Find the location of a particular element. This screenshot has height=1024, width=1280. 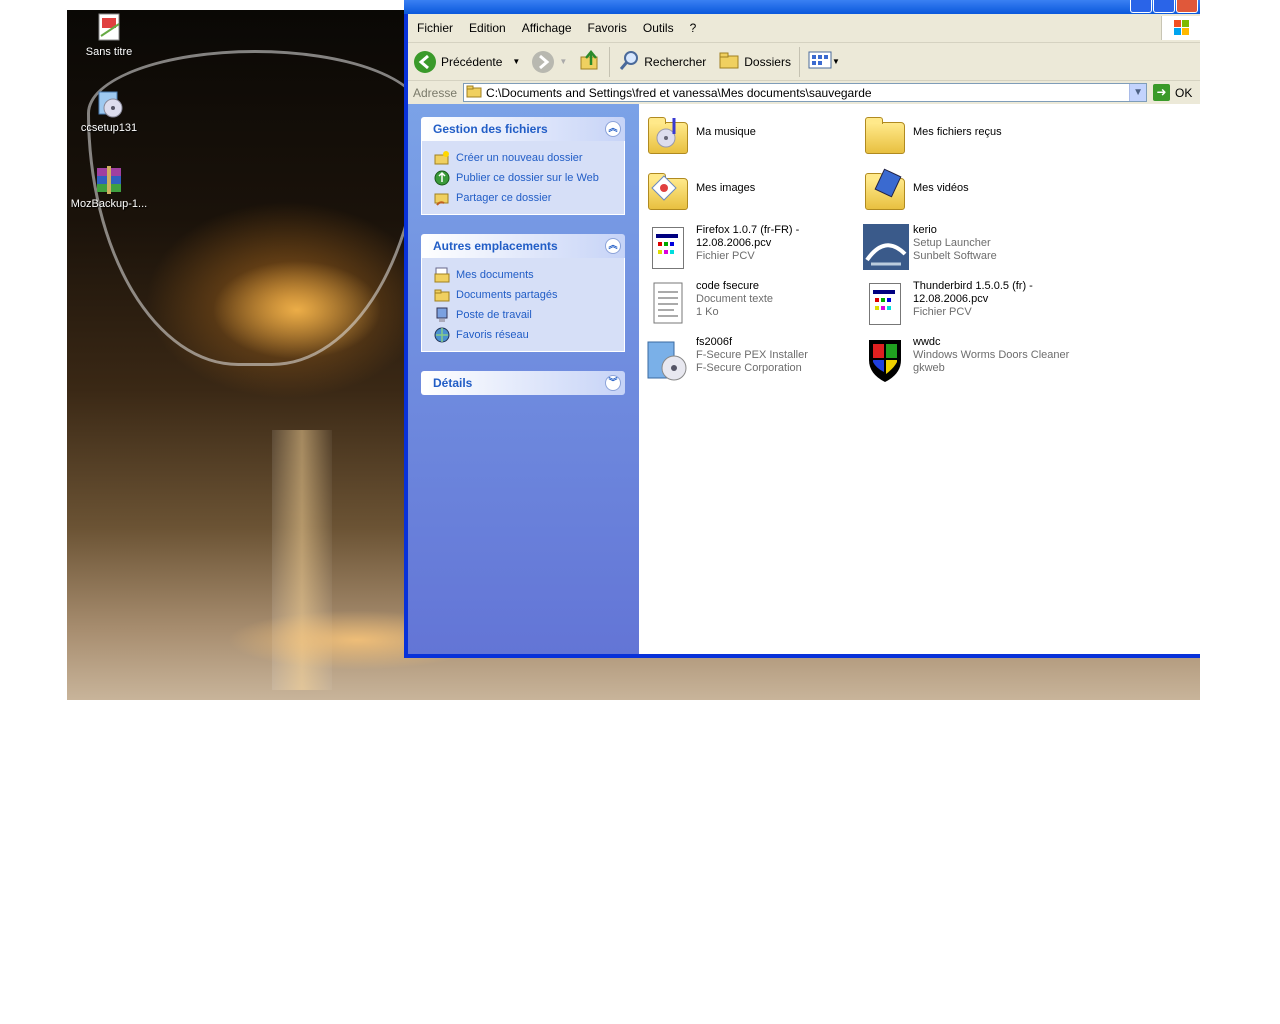

file-name: Ma musique is located at coordinates (726, 132).